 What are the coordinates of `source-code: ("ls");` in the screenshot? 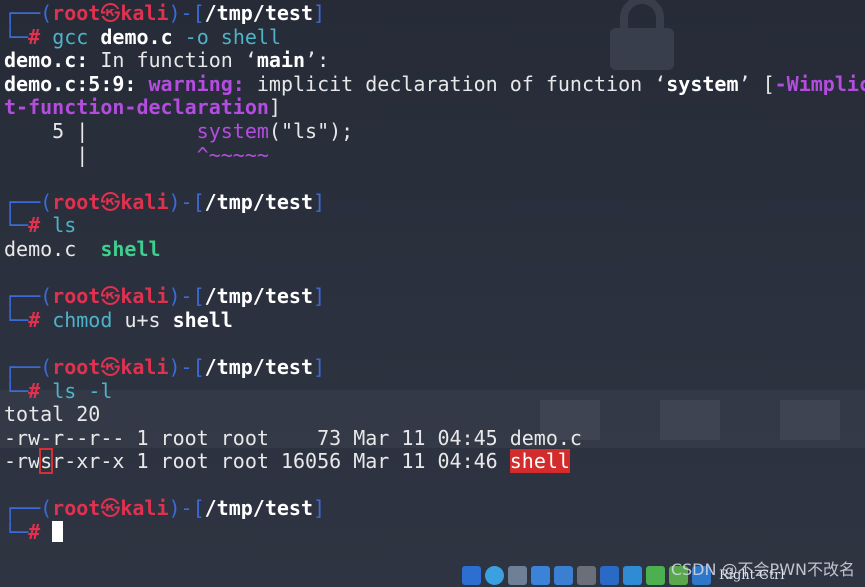 It's located at (311, 130).